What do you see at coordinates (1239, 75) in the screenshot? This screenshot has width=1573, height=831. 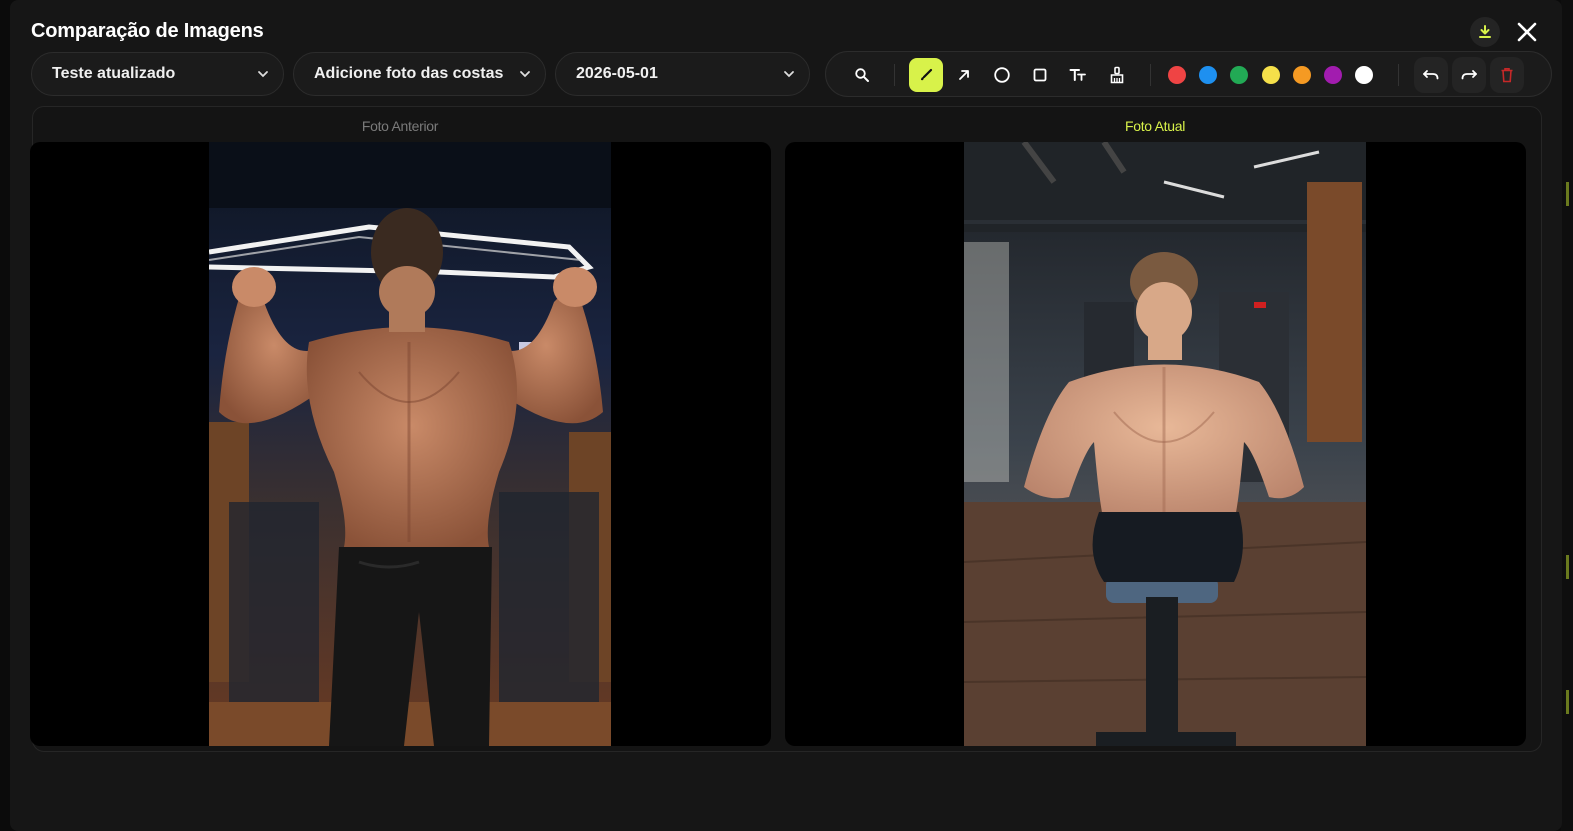 I see `color-swatch-green` at bounding box center [1239, 75].